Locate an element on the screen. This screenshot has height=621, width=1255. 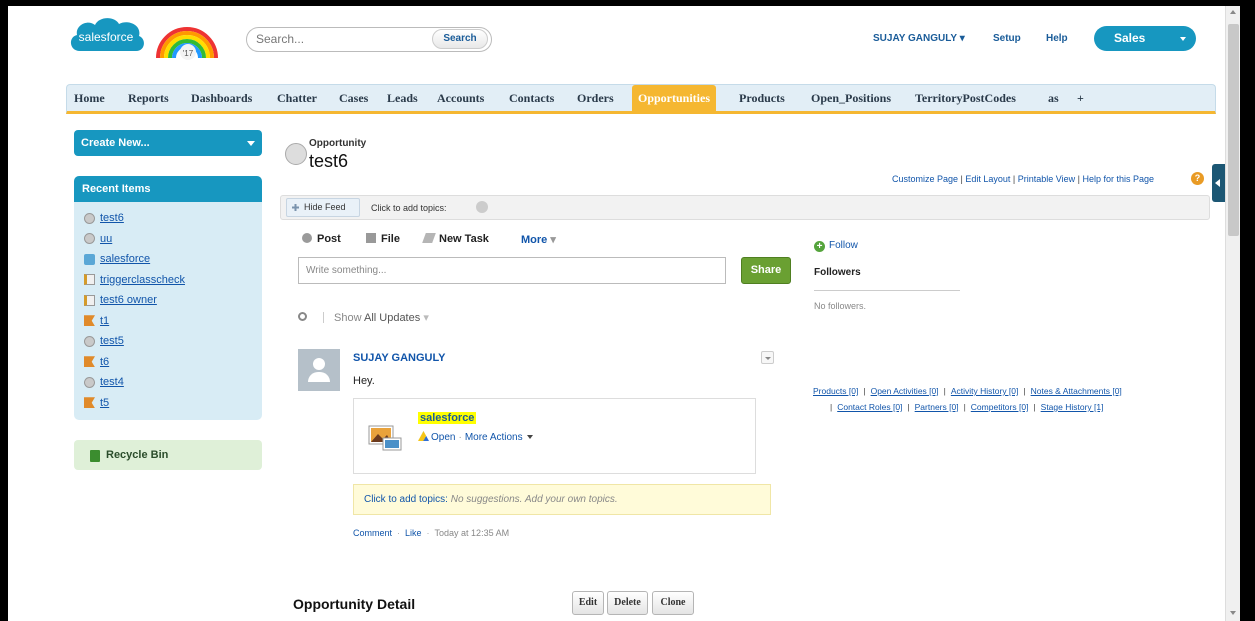
tab-products: Products is located at coordinates (762, 98).